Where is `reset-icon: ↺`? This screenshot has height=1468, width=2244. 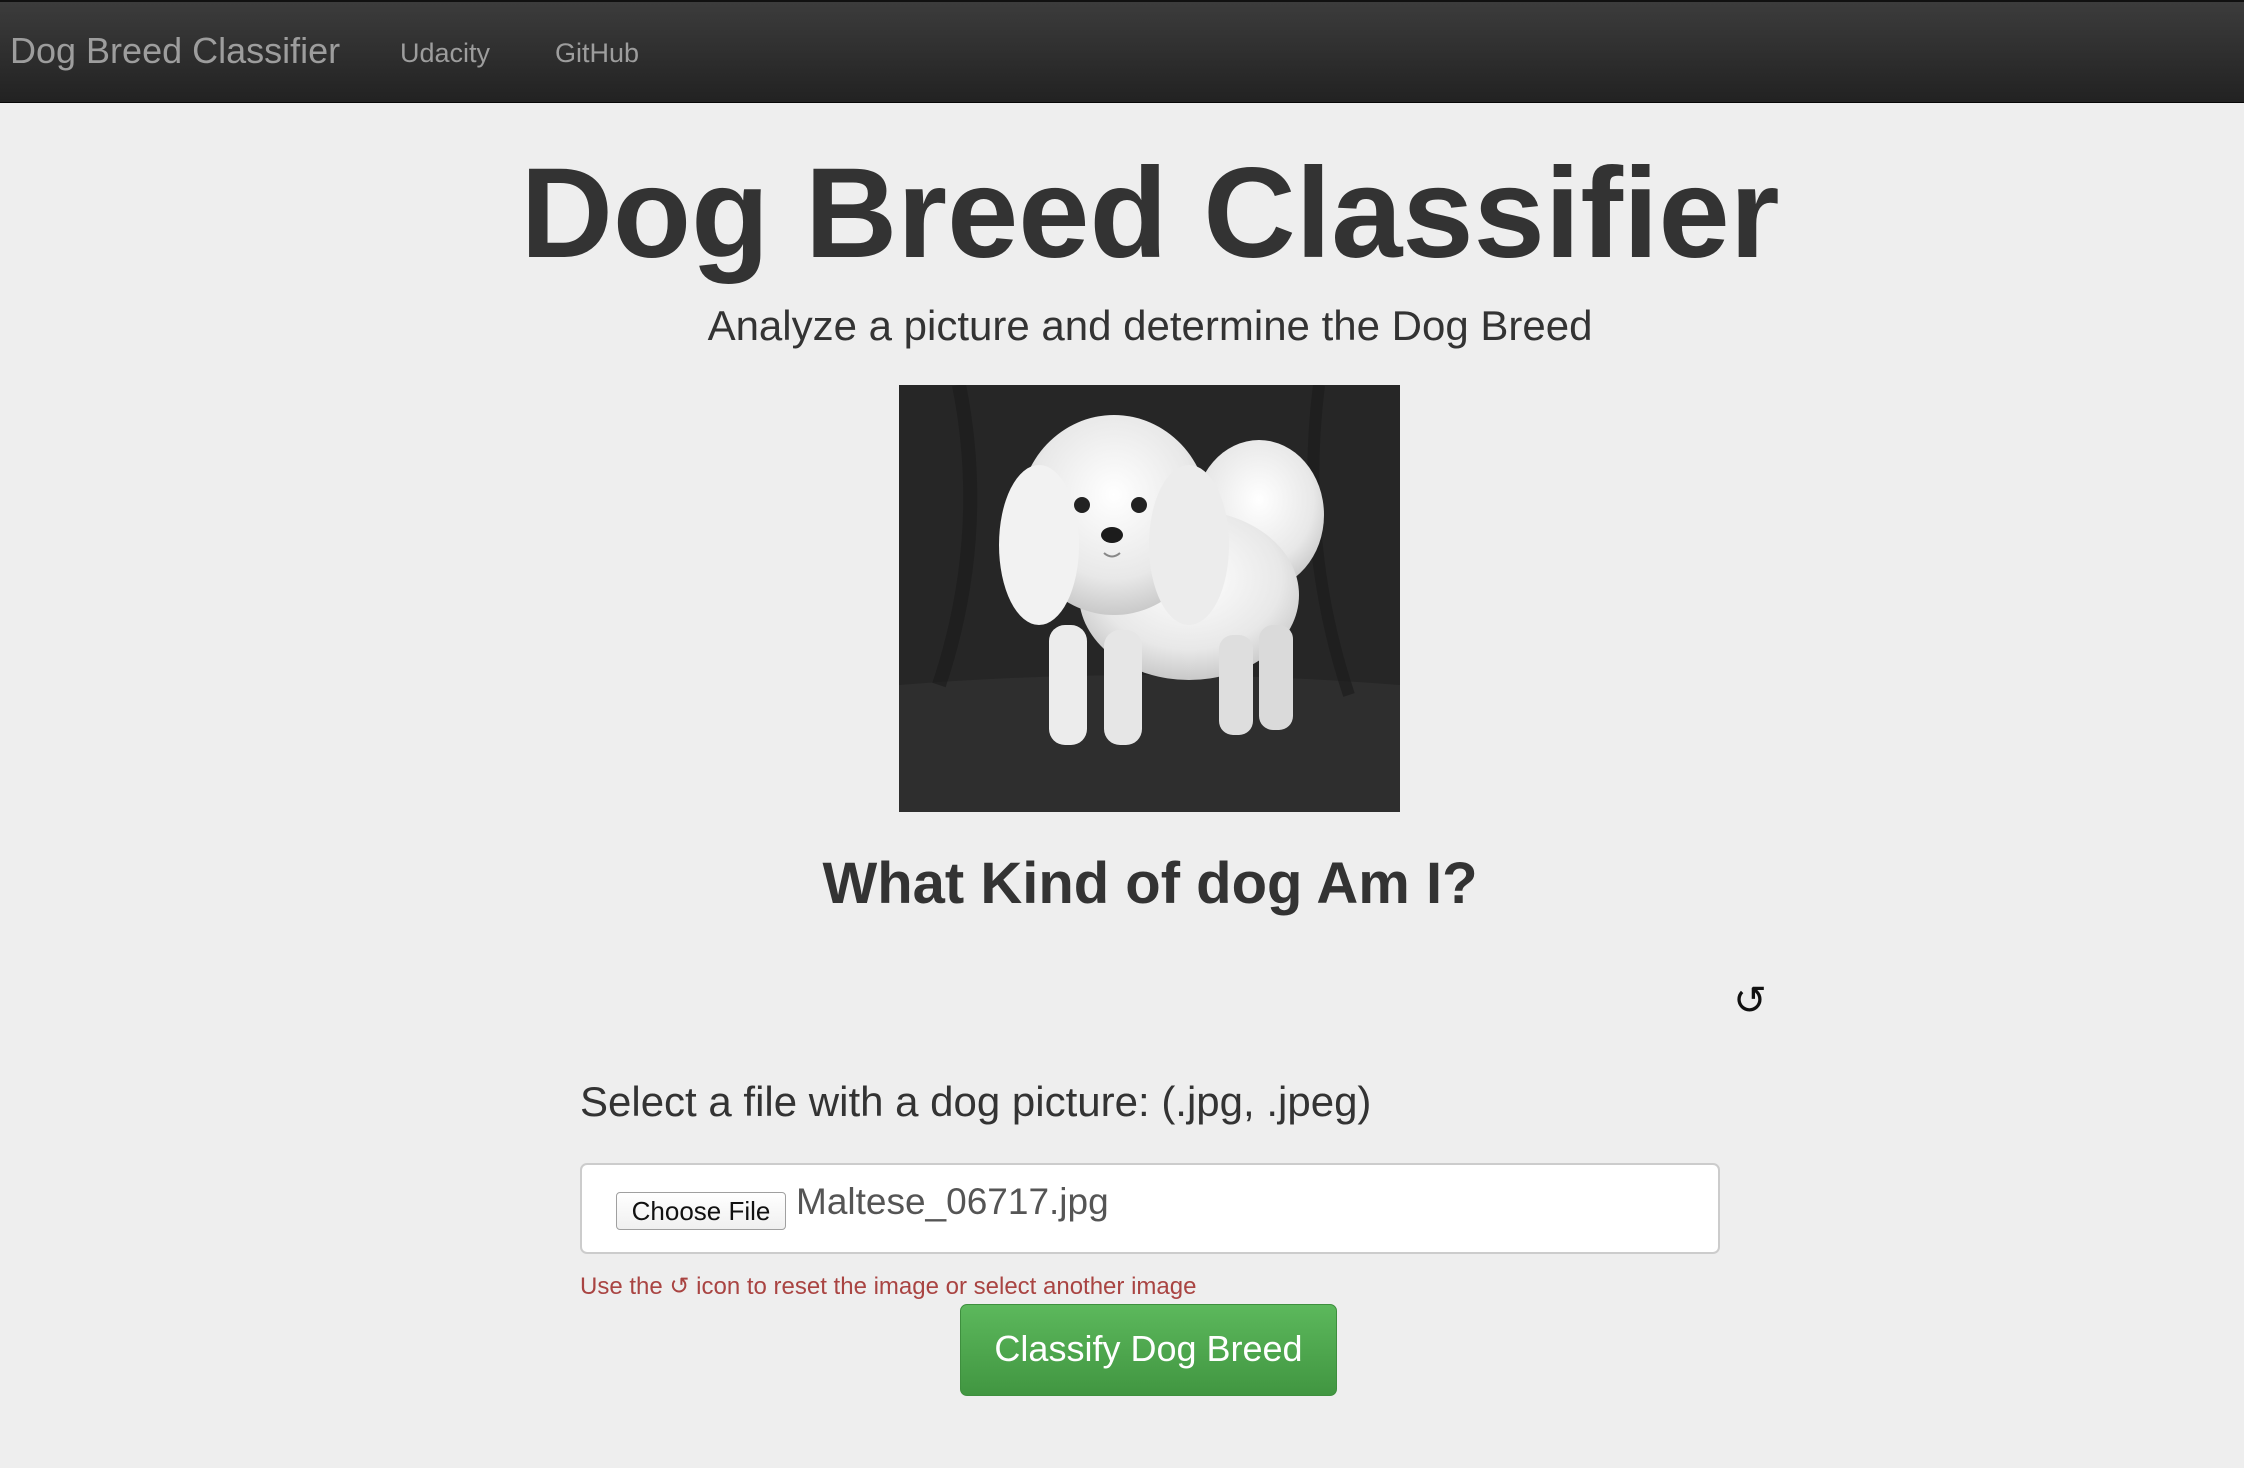 reset-icon: ↺ is located at coordinates (1750, 1001).